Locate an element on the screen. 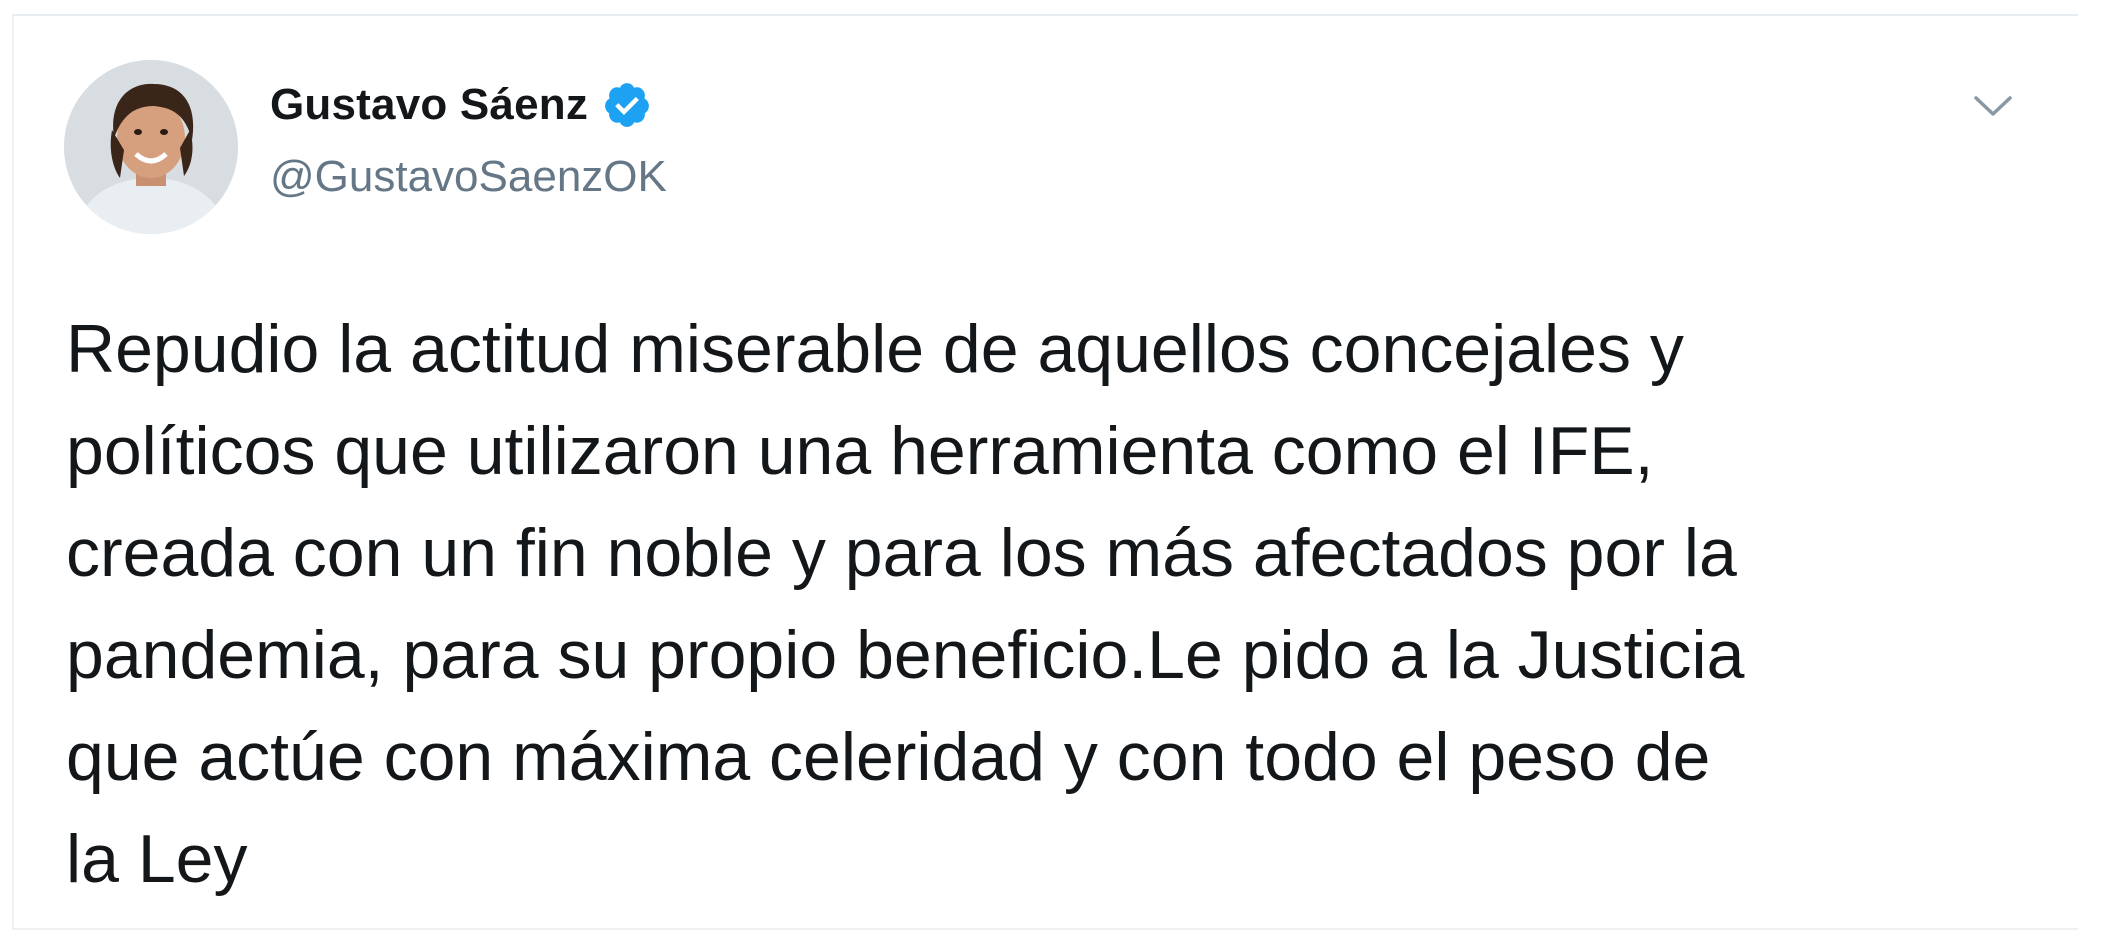 The width and height of the screenshot is (2106, 950). avatar is located at coordinates (151, 147).